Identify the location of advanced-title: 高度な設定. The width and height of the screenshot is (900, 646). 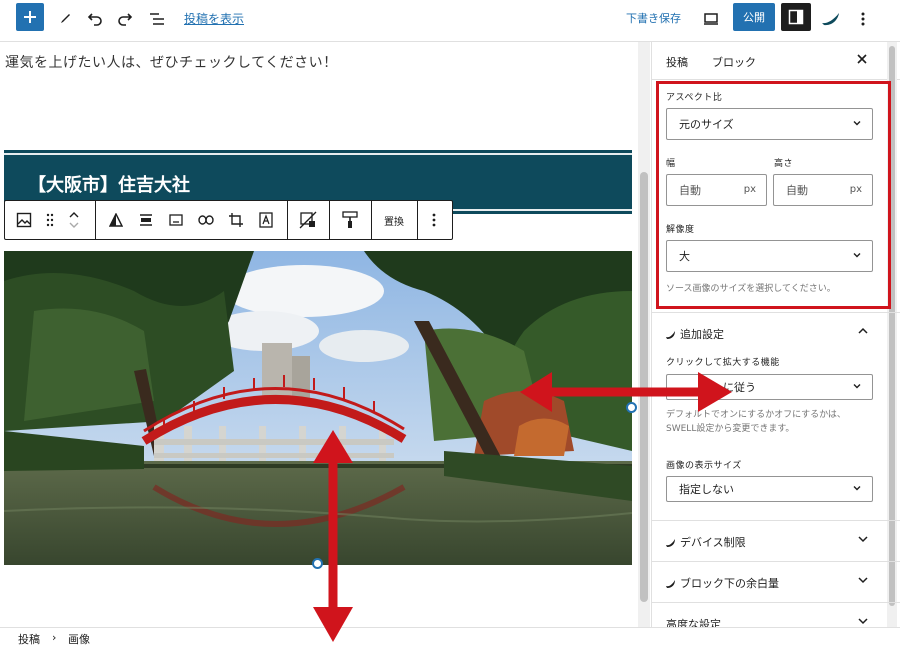
(693, 622).